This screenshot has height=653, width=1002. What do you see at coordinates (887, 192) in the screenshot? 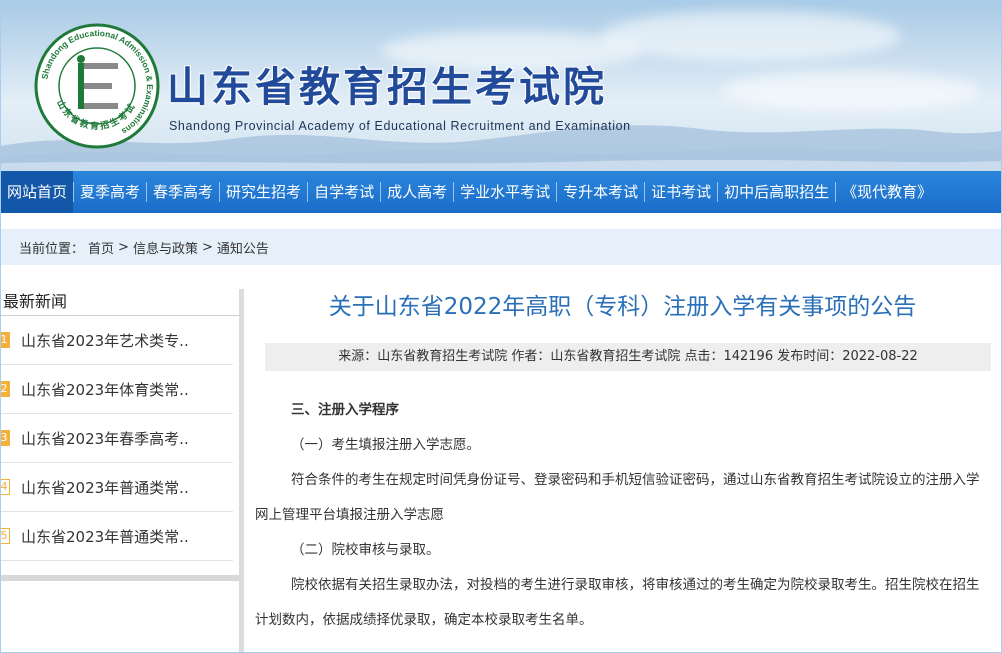
I see `nav-item-modern-education: 《现代教育》` at bounding box center [887, 192].